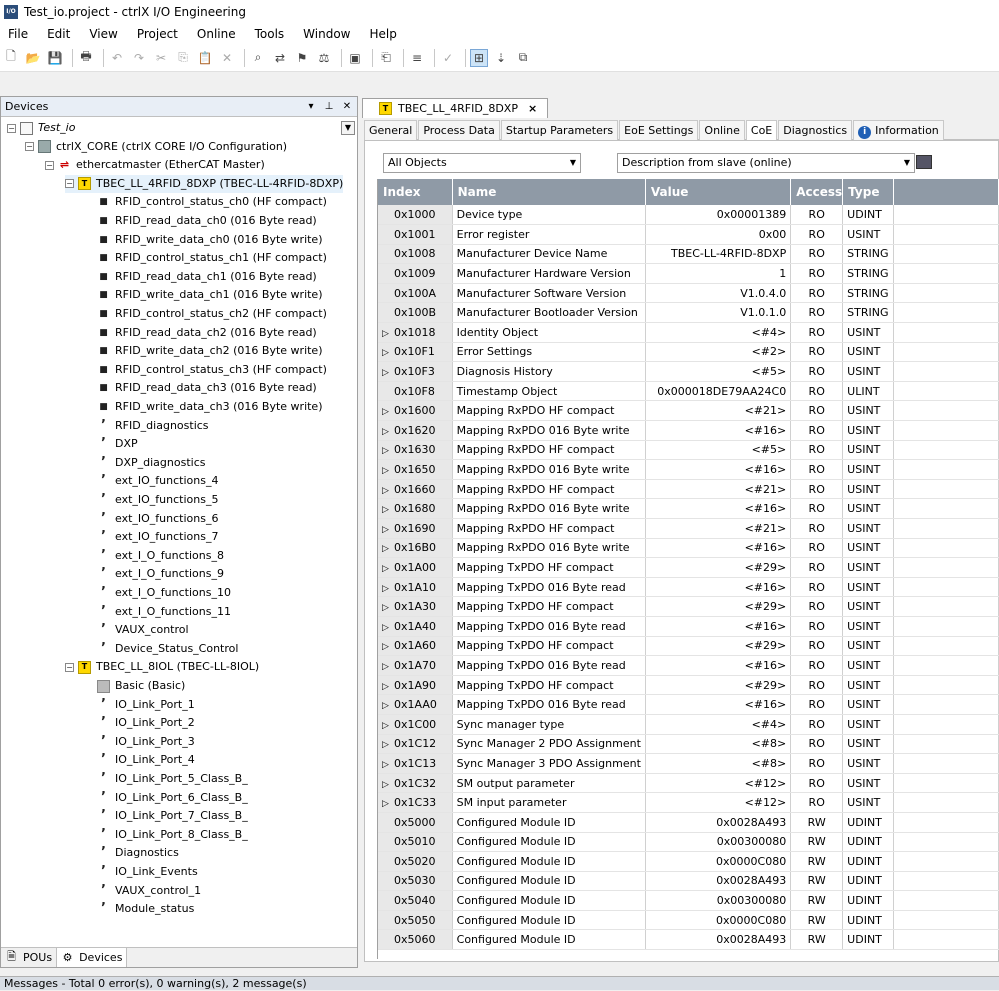 This screenshot has height=991, width=999. What do you see at coordinates (417, 58) in the screenshot?
I see `device-list-icon: ≡` at bounding box center [417, 58].